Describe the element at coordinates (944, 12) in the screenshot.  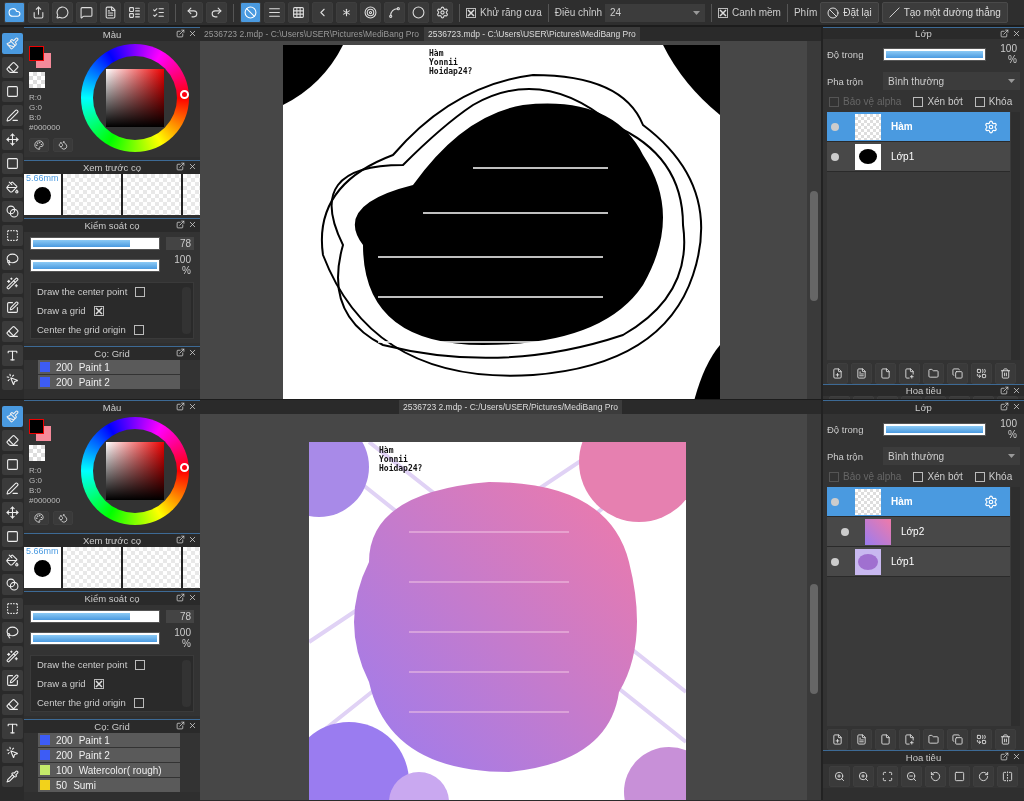
I see `straight-line-button: Tạo một đường thẳng` at that location.